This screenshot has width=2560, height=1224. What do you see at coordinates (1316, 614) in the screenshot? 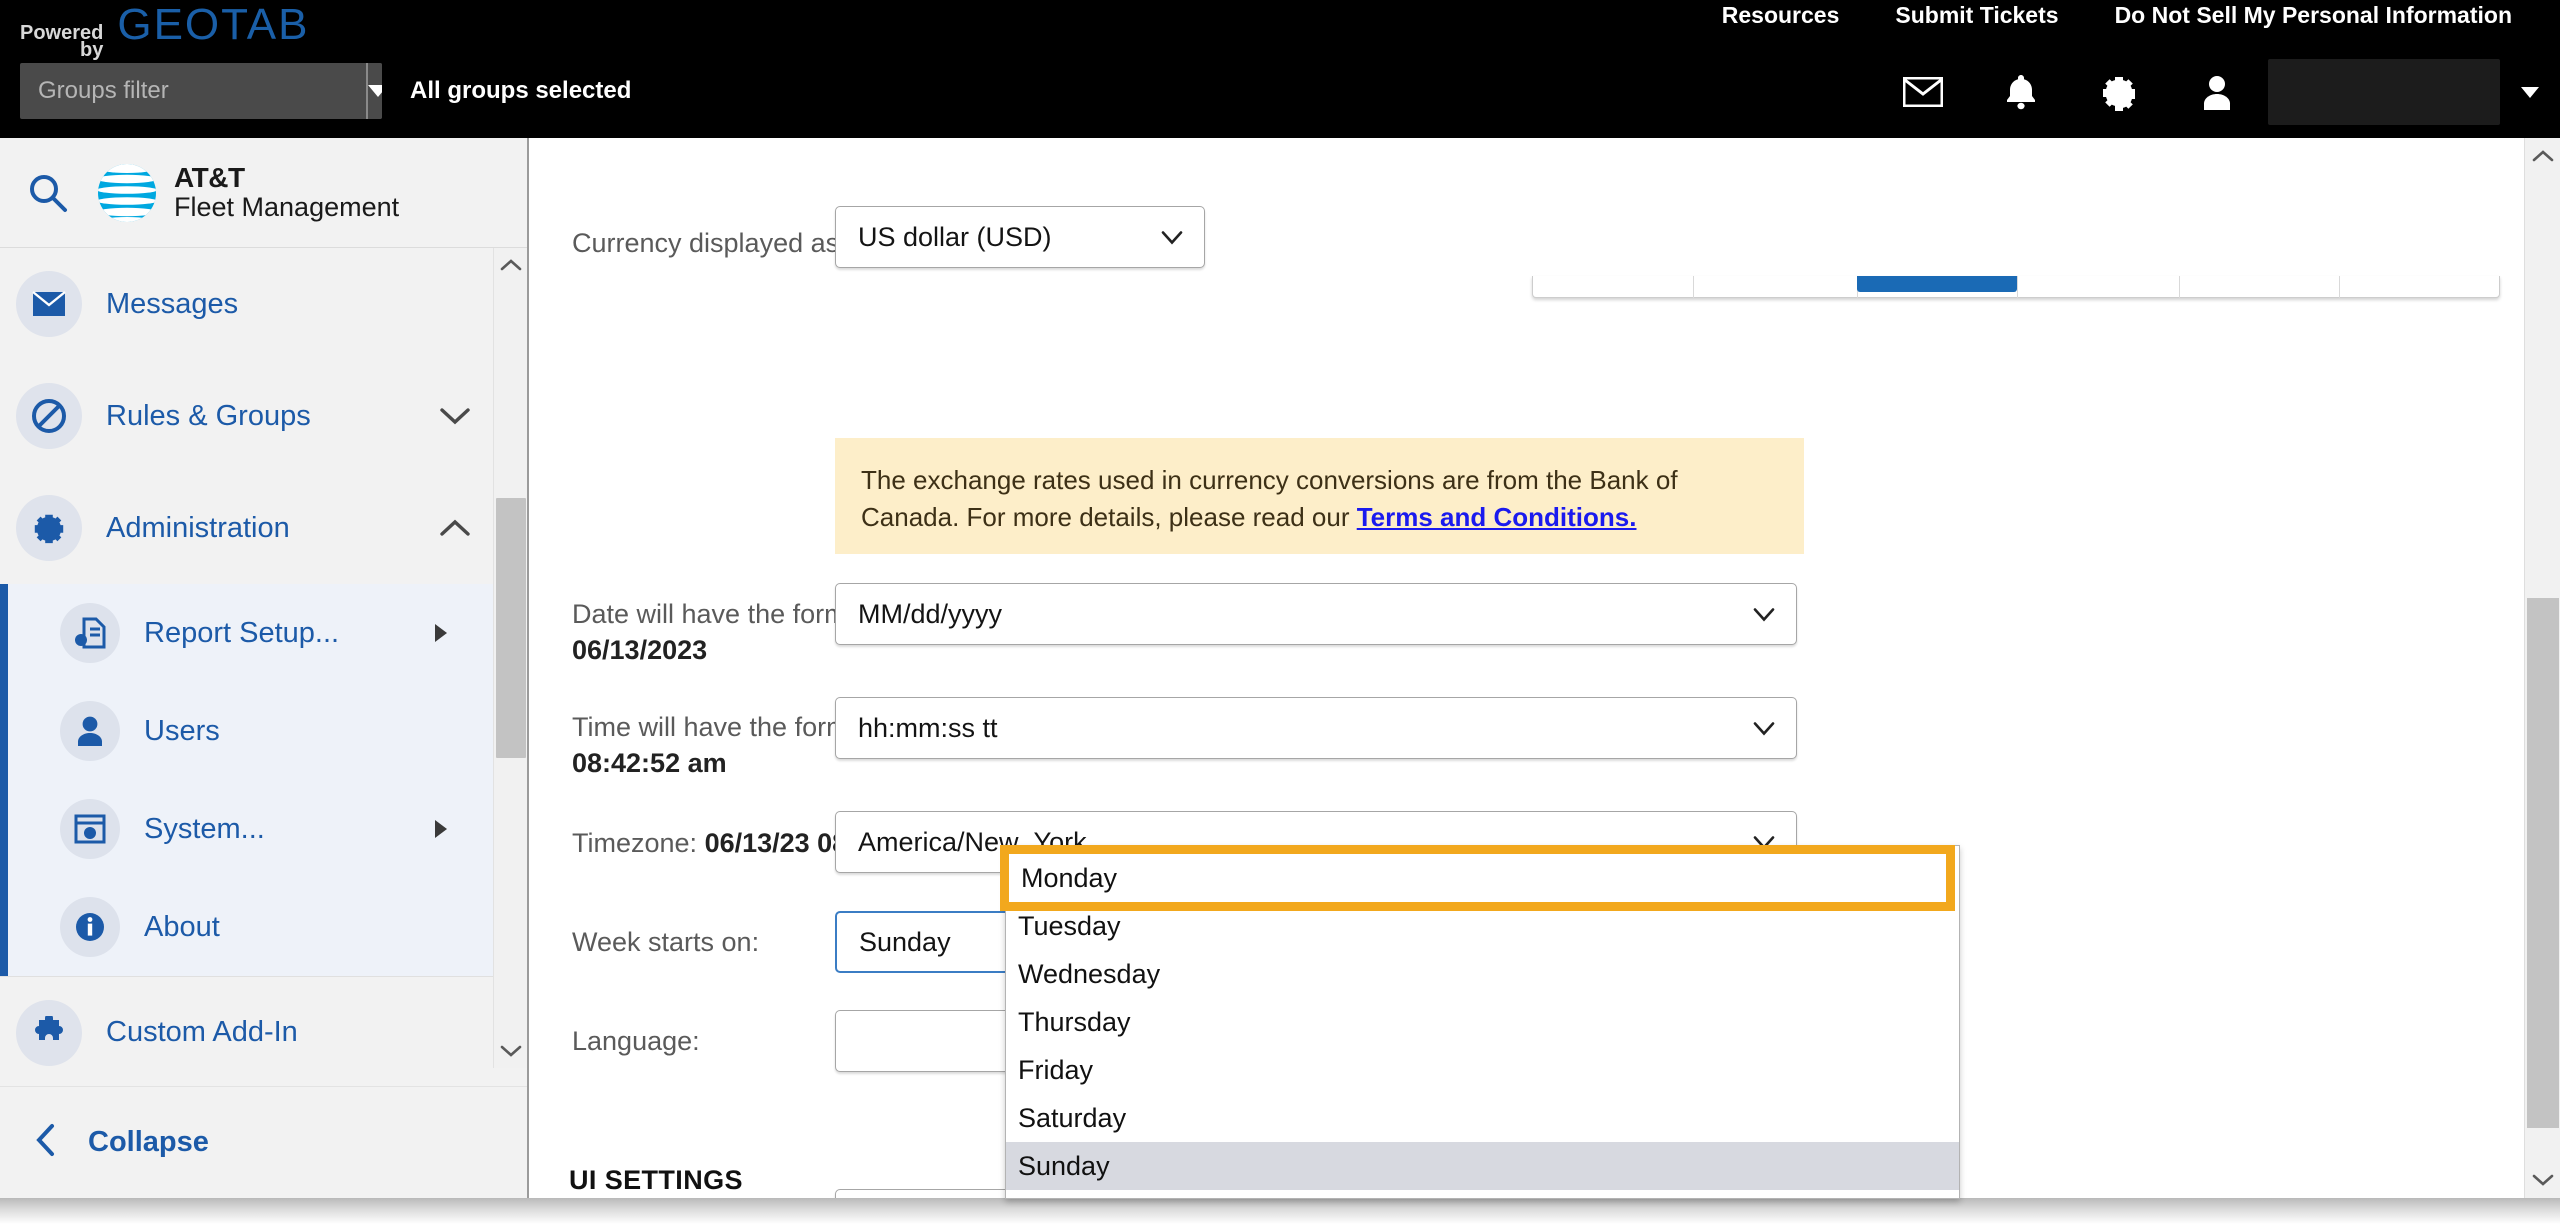
I see `date-format-select: MM/dd/yyyy` at bounding box center [1316, 614].